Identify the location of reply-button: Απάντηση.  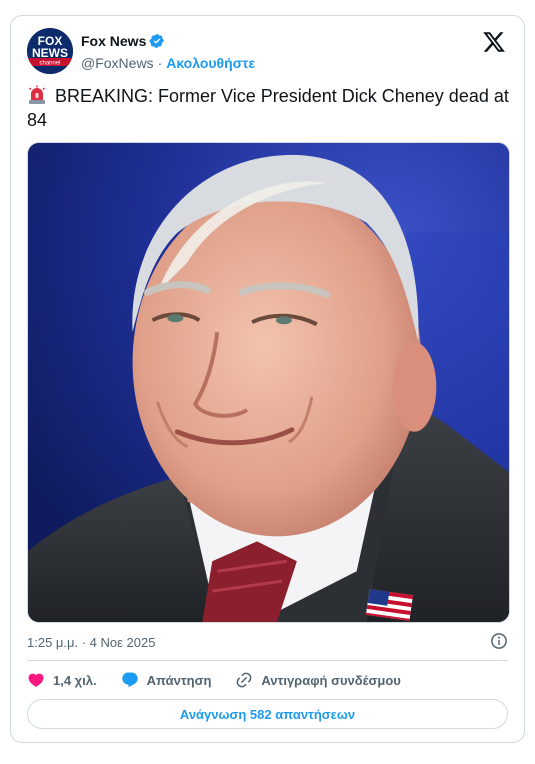
(166, 680).